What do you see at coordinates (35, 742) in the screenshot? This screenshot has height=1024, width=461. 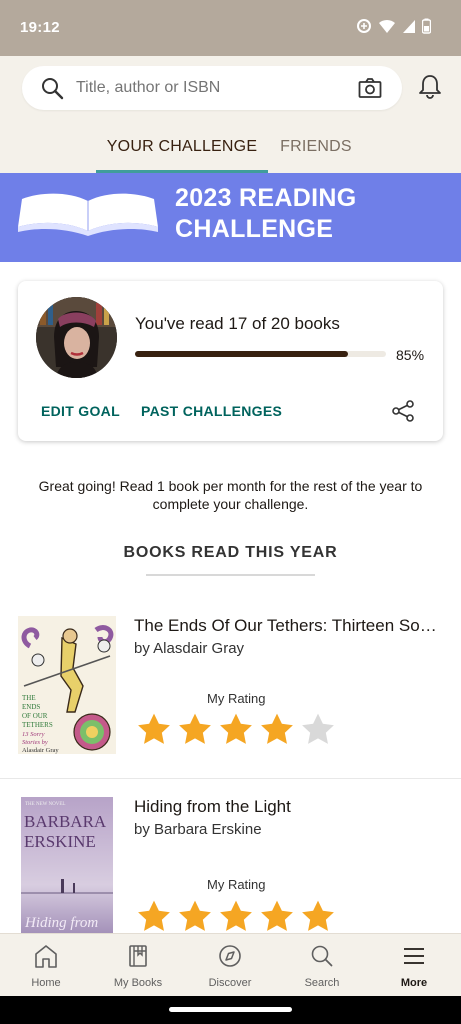 I see `svg-text: Stories by` at bounding box center [35, 742].